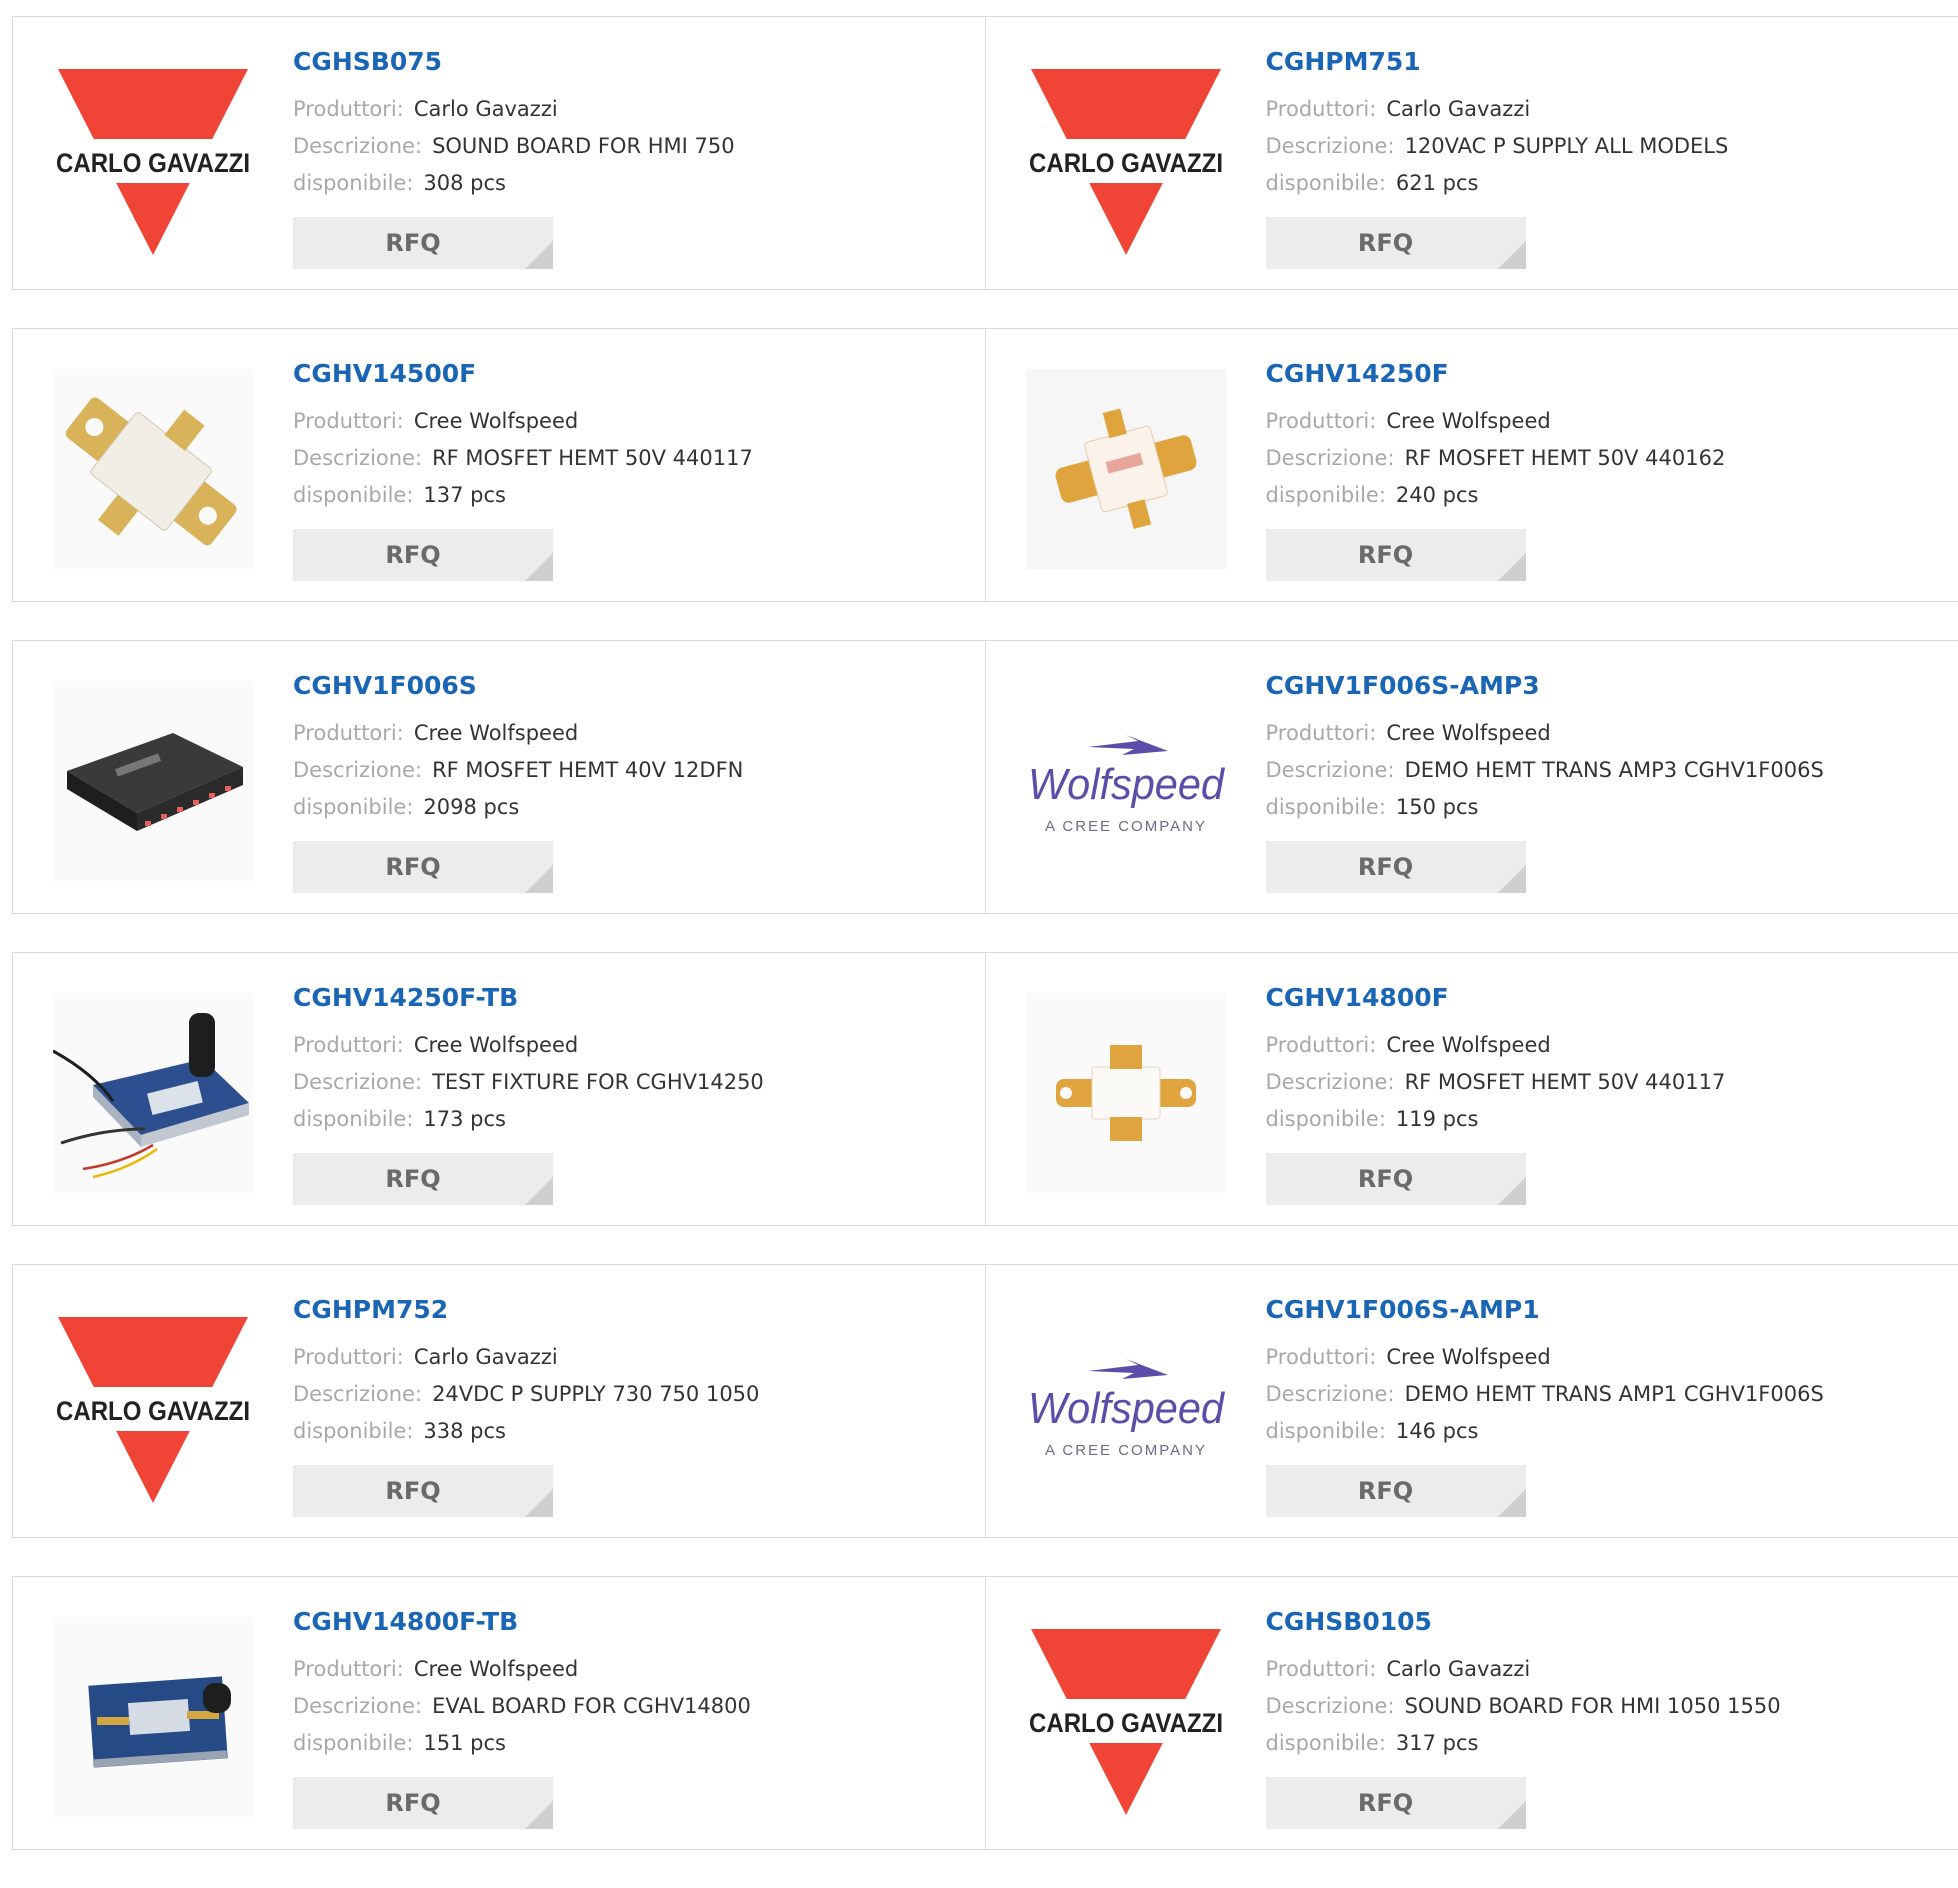 The width and height of the screenshot is (1958, 1888). What do you see at coordinates (1565, 1082) in the screenshot?
I see `description-value: RF MOSFET HEMT 50V 440117` at bounding box center [1565, 1082].